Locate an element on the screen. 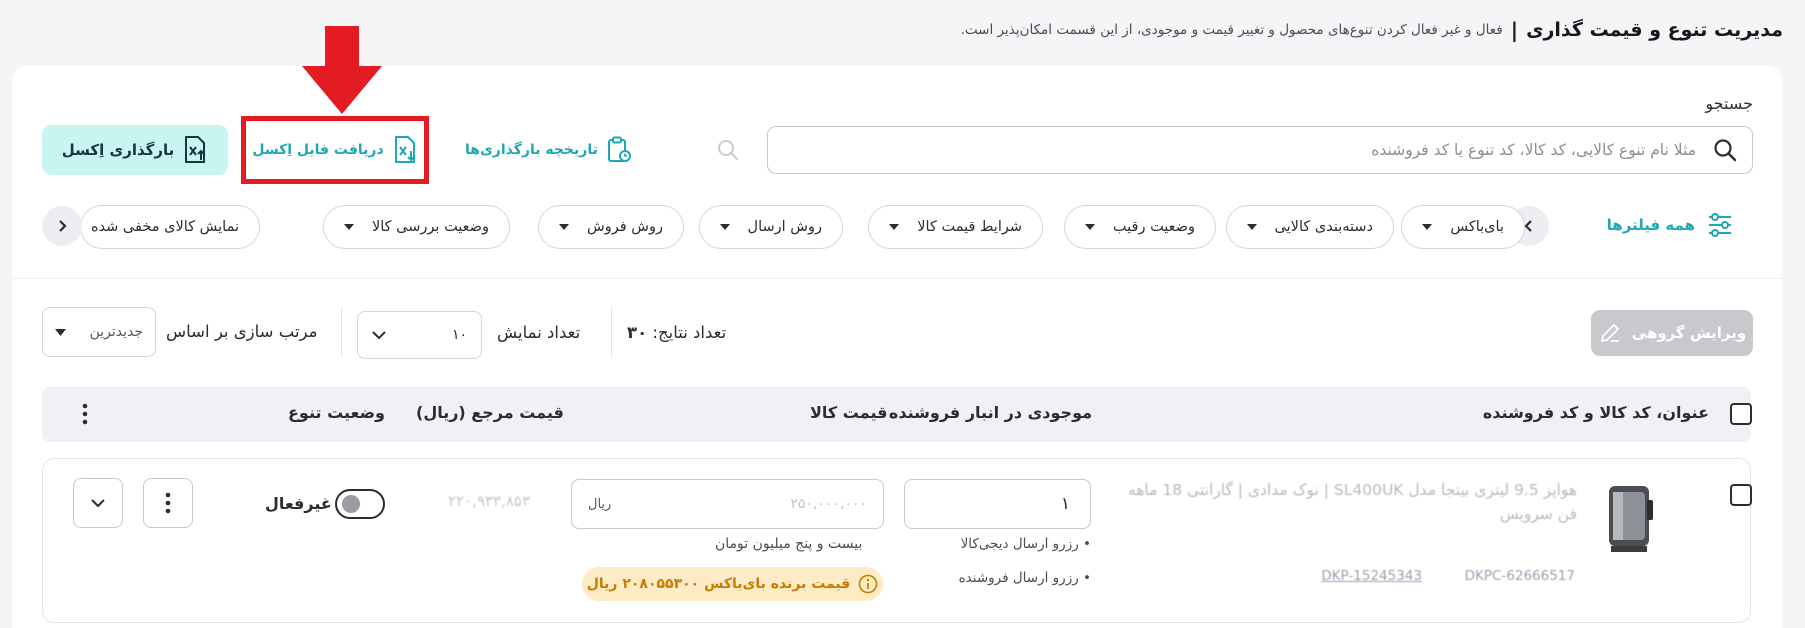 The image size is (1805, 628). filter-chip-category: دسته‌بندی کالایی is located at coordinates (1309, 227).